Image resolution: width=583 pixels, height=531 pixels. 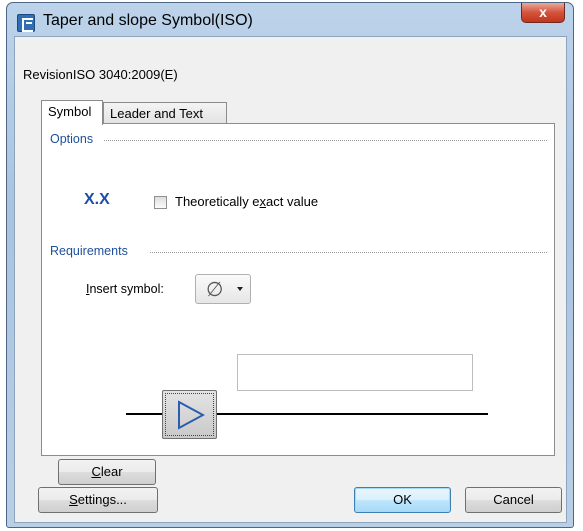 What do you see at coordinates (125, 289) in the screenshot?
I see `insert-symbol-label: Insert symbol:` at bounding box center [125, 289].